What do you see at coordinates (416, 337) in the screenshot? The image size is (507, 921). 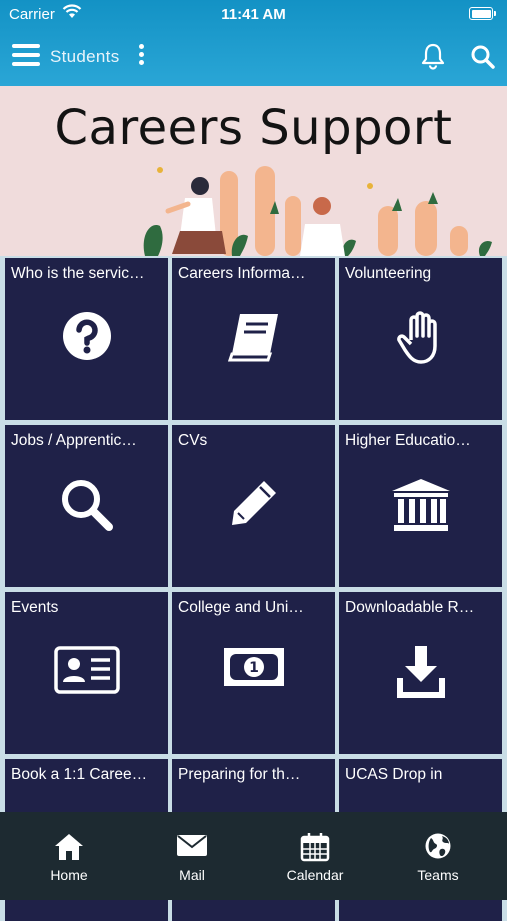 I see `hand-icon` at bounding box center [416, 337].